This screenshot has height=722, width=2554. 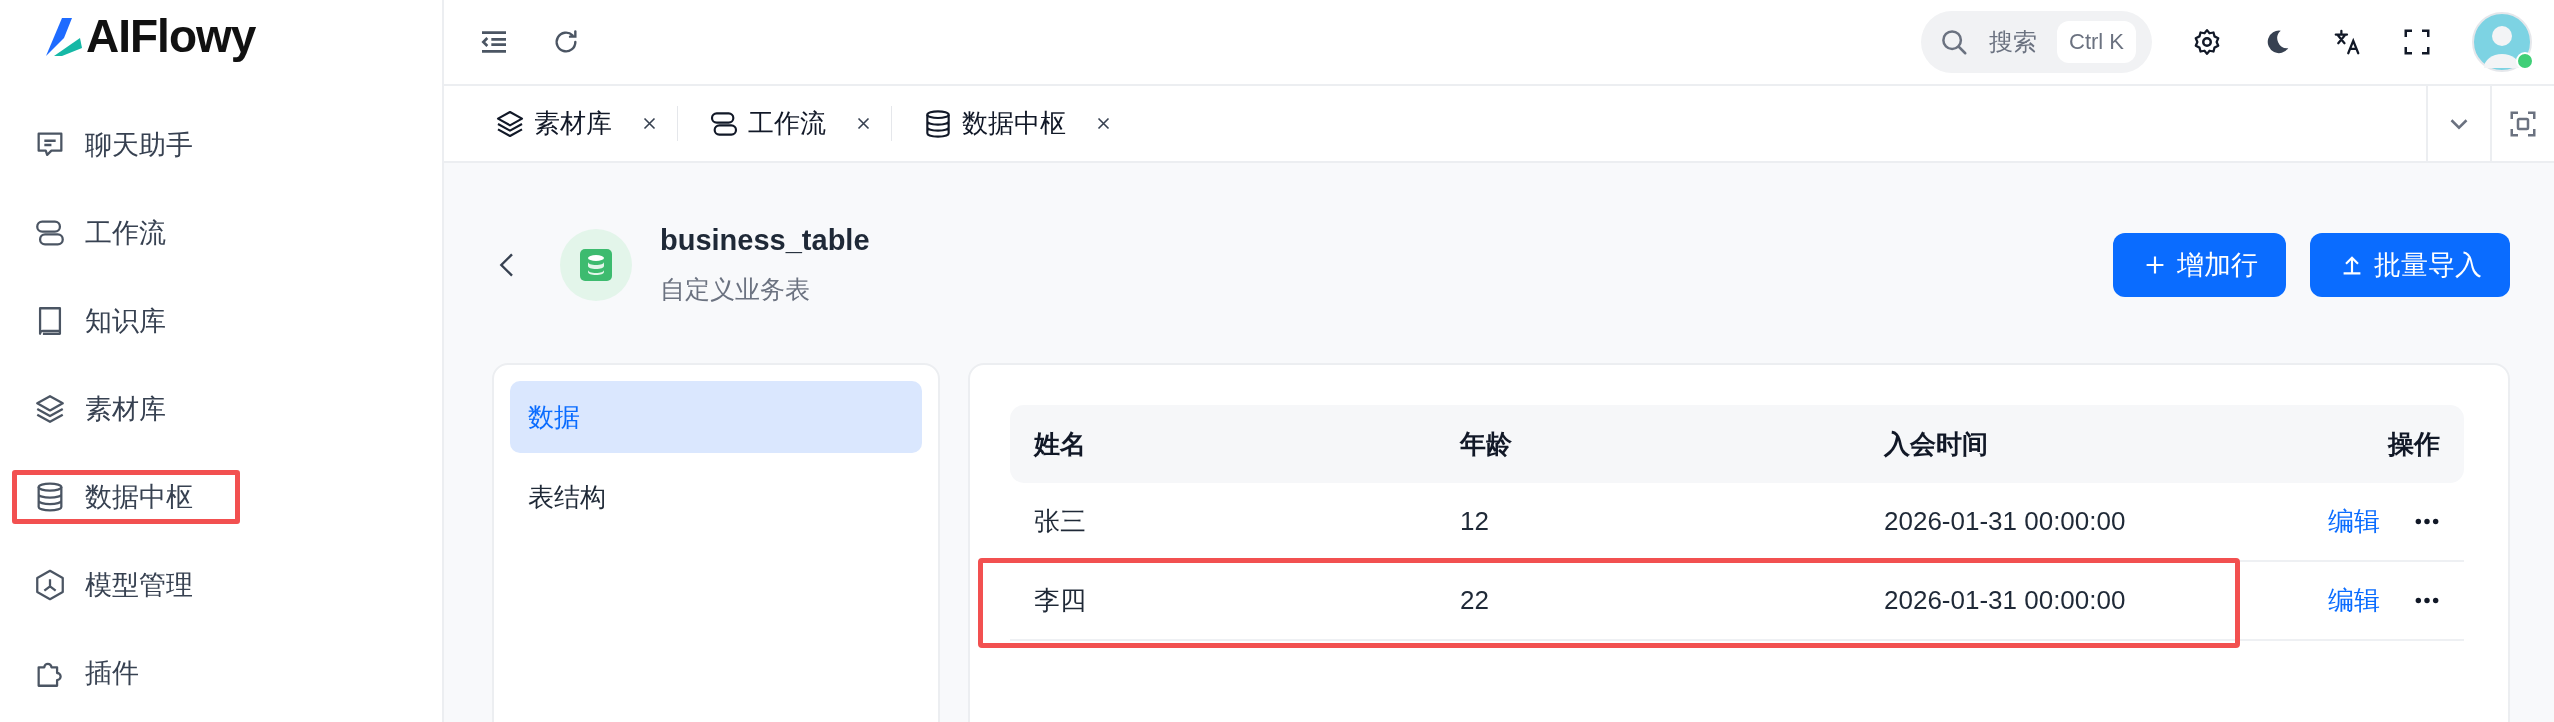 What do you see at coordinates (50, 409) in the screenshot?
I see `layers-icon` at bounding box center [50, 409].